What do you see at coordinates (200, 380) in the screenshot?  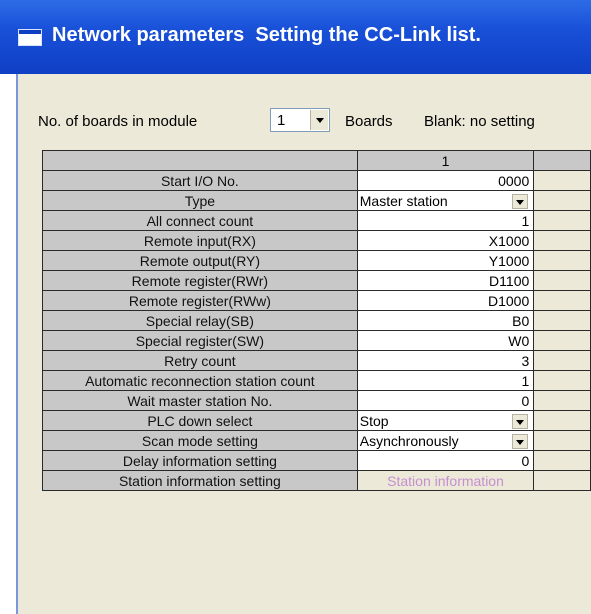 I see `row-label: Automatic reconnection station count` at bounding box center [200, 380].